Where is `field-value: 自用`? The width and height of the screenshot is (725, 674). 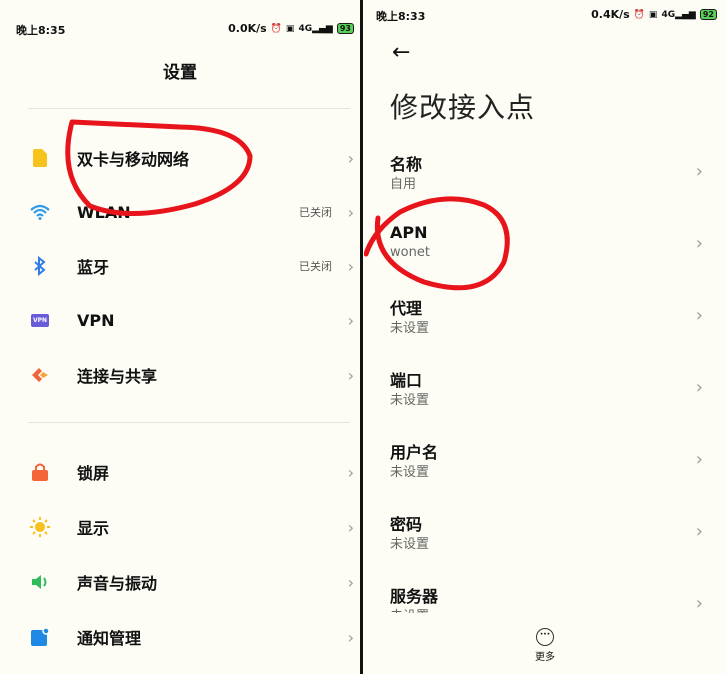
field-value: 自用 is located at coordinates (403, 184).